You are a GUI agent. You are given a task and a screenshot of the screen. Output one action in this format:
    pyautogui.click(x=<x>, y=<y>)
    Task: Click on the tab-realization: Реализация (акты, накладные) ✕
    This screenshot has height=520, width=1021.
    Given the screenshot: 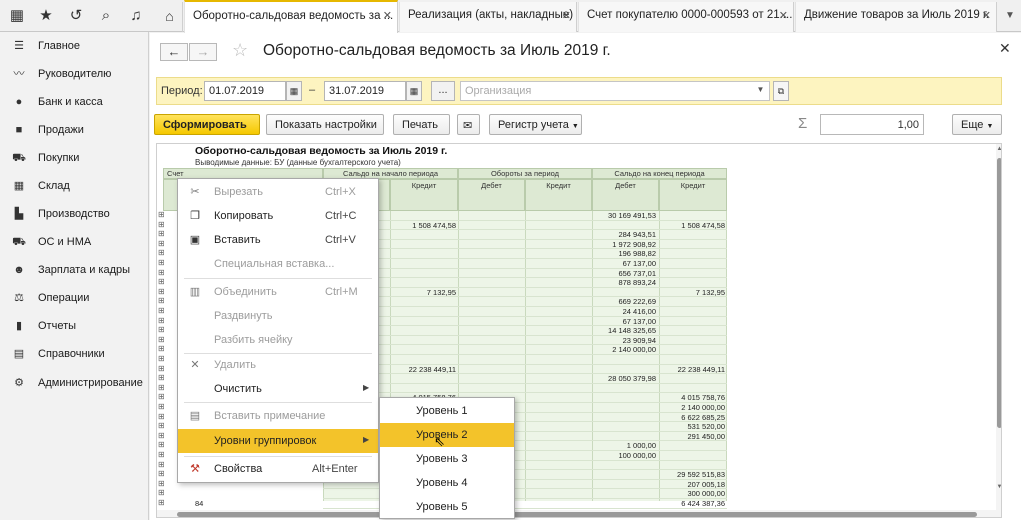 What is the action you would take?
    pyautogui.click(x=488, y=17)
    